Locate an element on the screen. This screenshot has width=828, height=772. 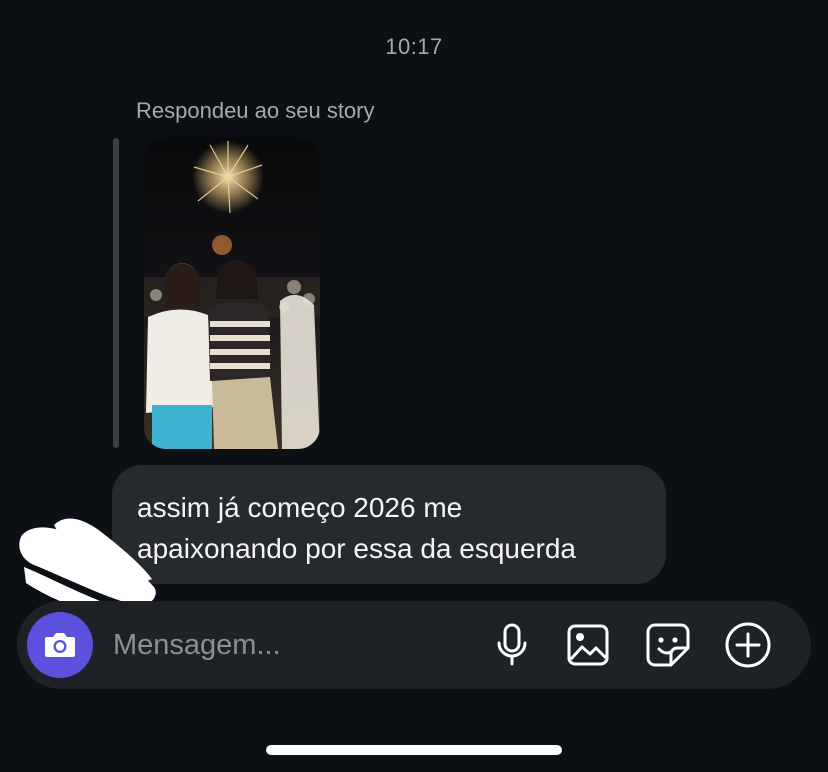
gallery-button is located at coordinates (588, 645).